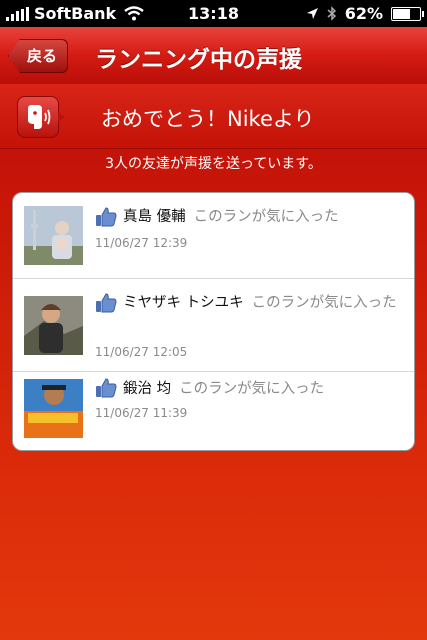  I want to click on navigation-bar: 戻る ランニング中の声援, so click(213, 56).